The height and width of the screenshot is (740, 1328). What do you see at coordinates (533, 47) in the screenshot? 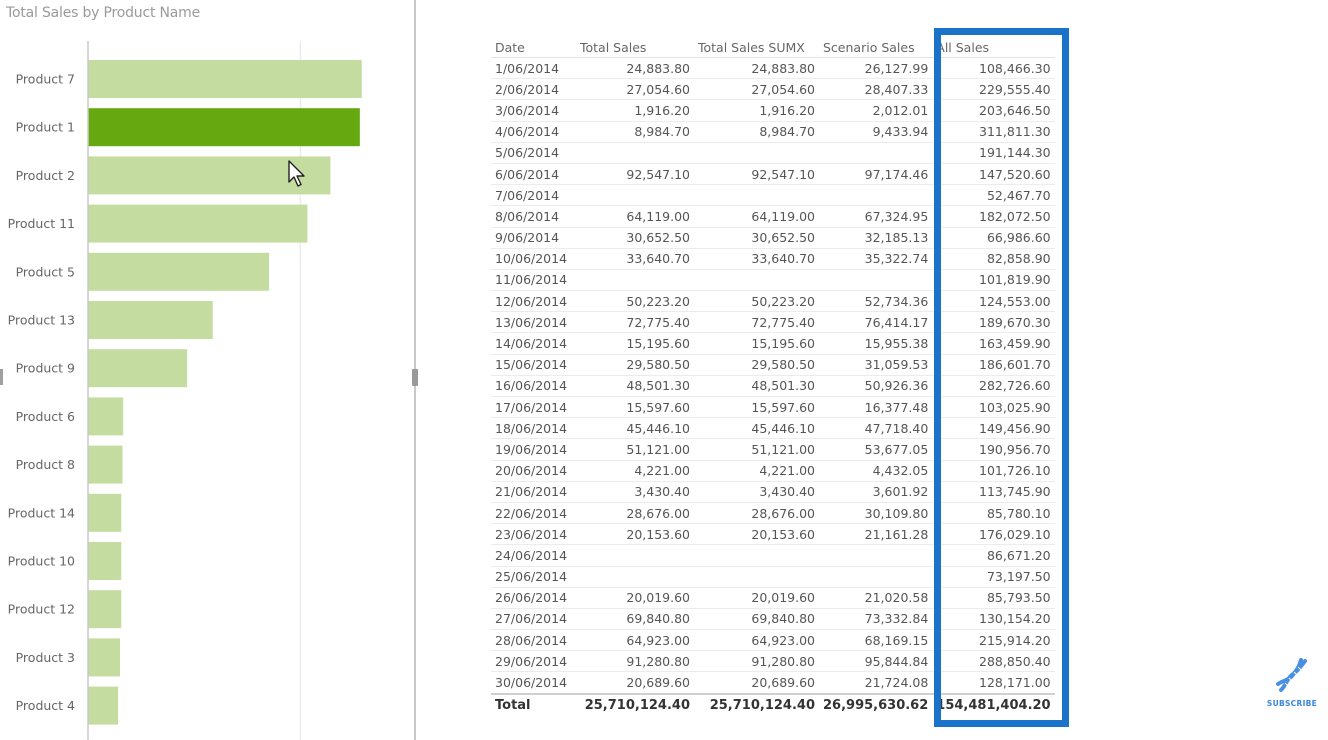
I see `column-header-date: Date` at bounding box center [533, 47].